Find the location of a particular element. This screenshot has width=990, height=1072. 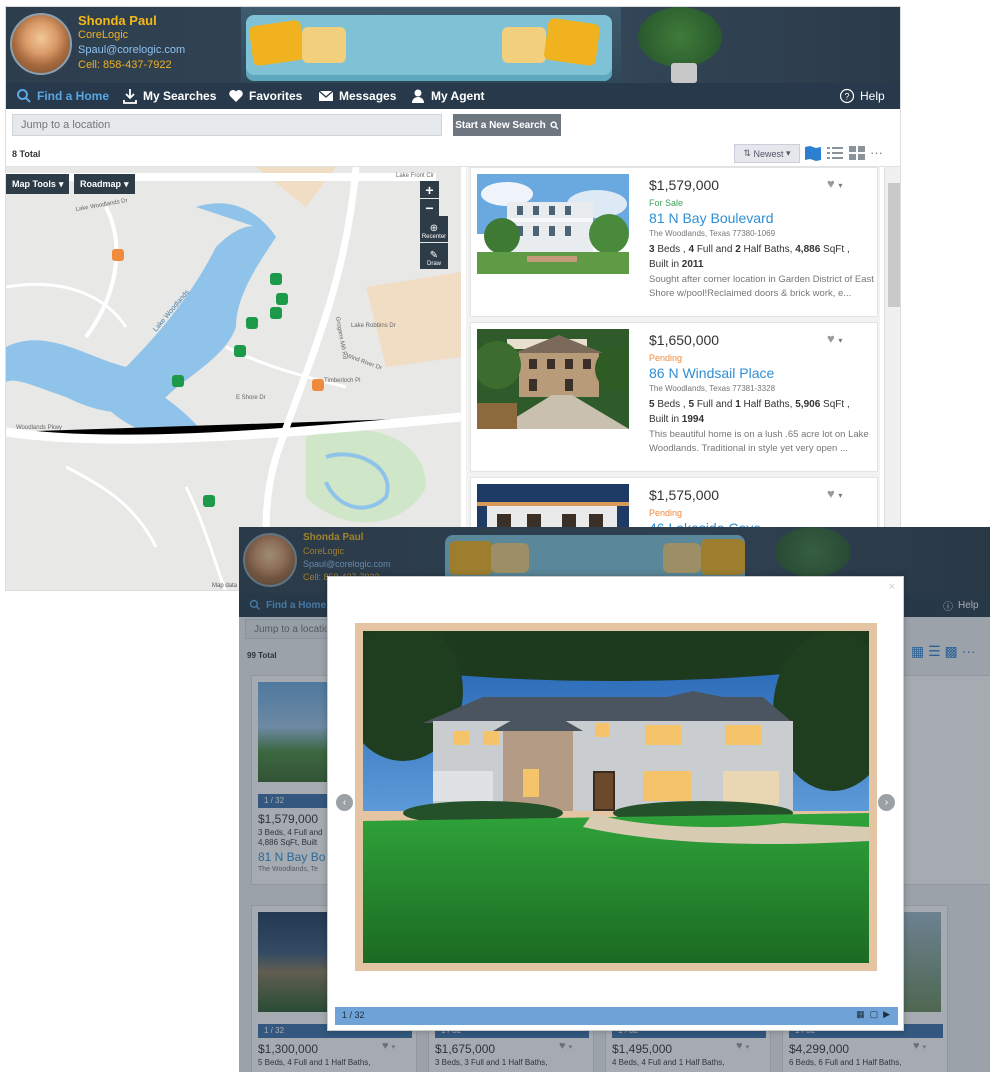

nav-find-home-label: Find a Home is located at coordinates (73, 96).